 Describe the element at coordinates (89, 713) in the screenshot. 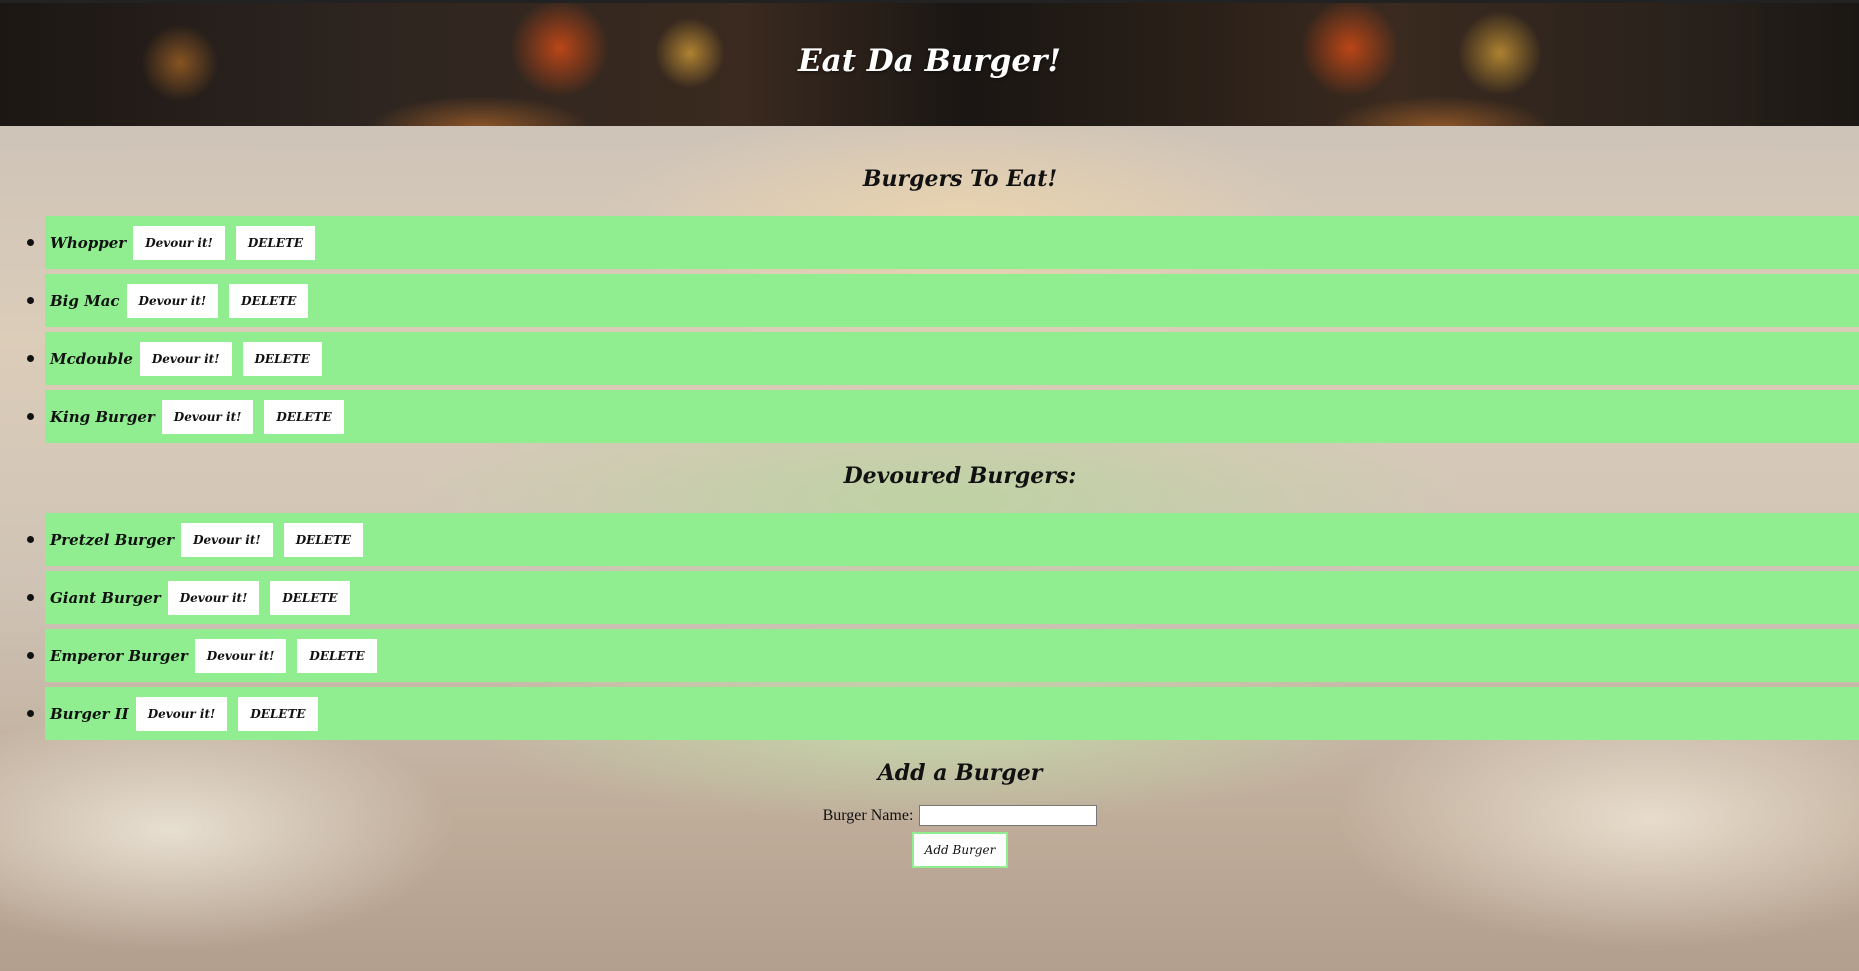

I see `burger-name: Burger II` at that location.